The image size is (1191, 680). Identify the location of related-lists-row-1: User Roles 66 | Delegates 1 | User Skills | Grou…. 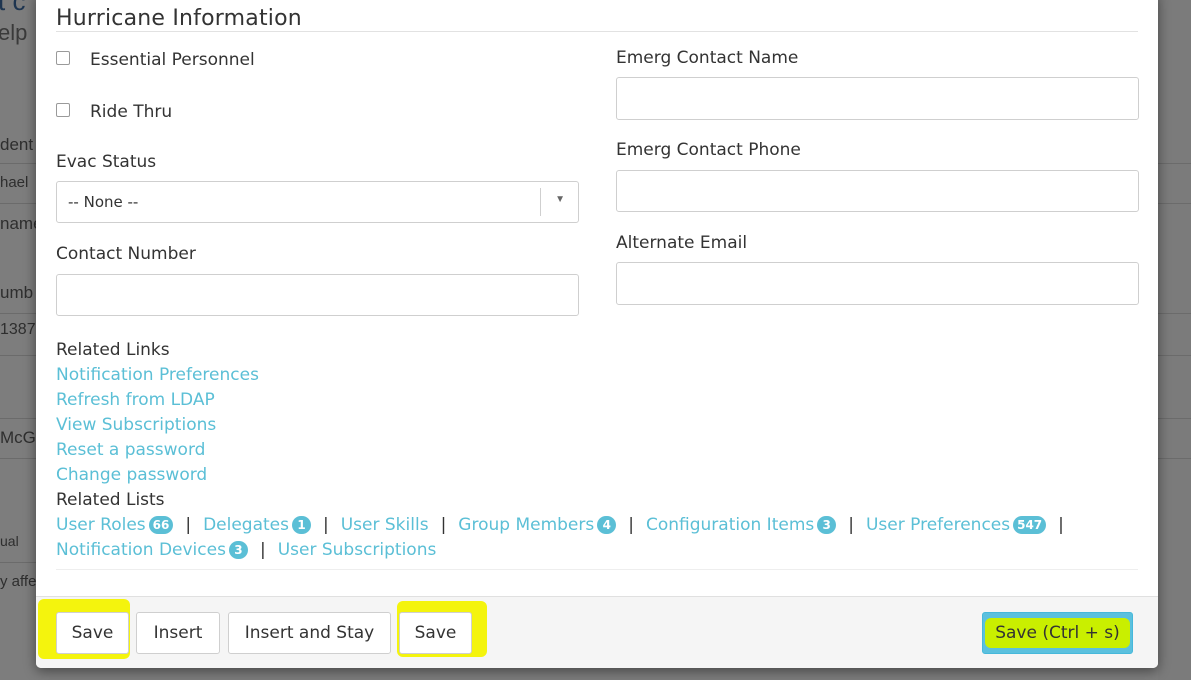
(597, 525).